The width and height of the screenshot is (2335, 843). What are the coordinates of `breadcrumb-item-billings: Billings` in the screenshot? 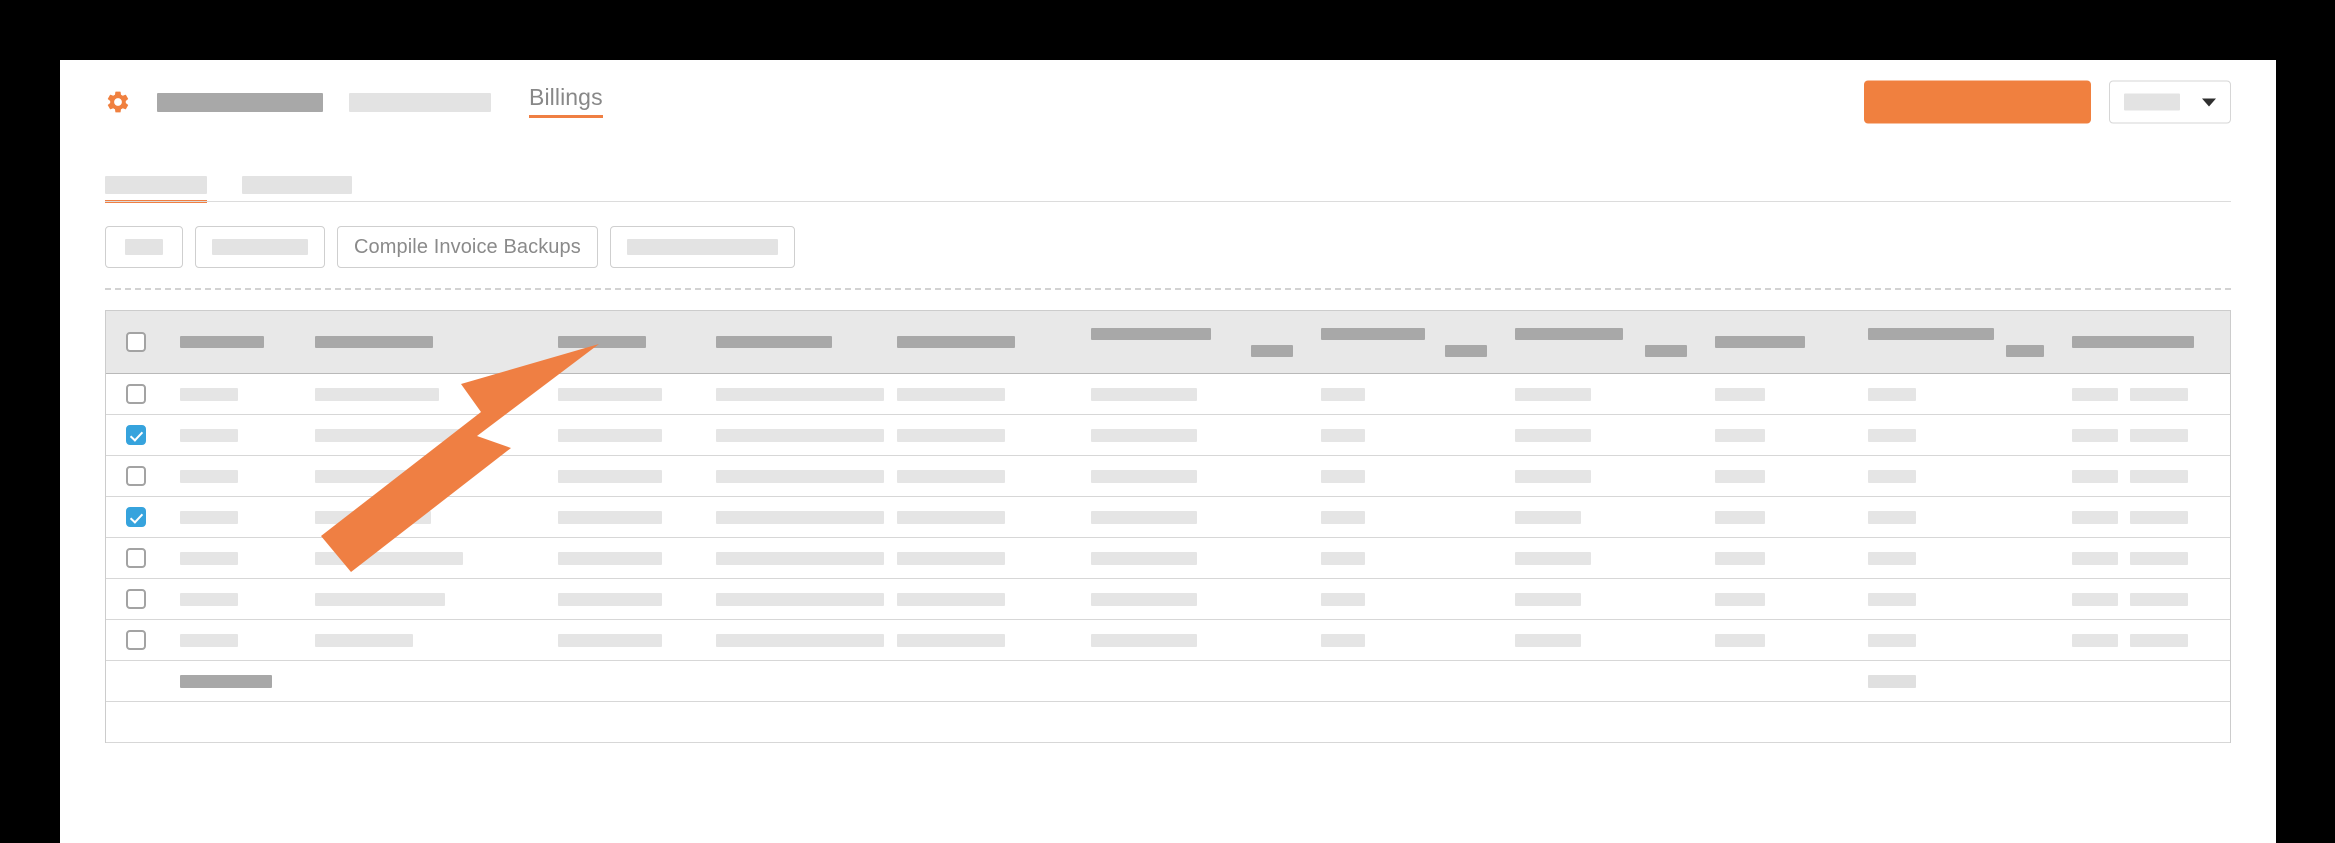 It's located at (566, 102).